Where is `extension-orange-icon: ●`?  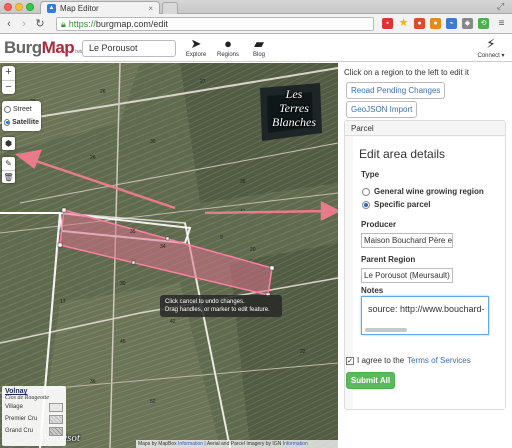 extension-orange-icon: ● is located at coordinates (435, 23).